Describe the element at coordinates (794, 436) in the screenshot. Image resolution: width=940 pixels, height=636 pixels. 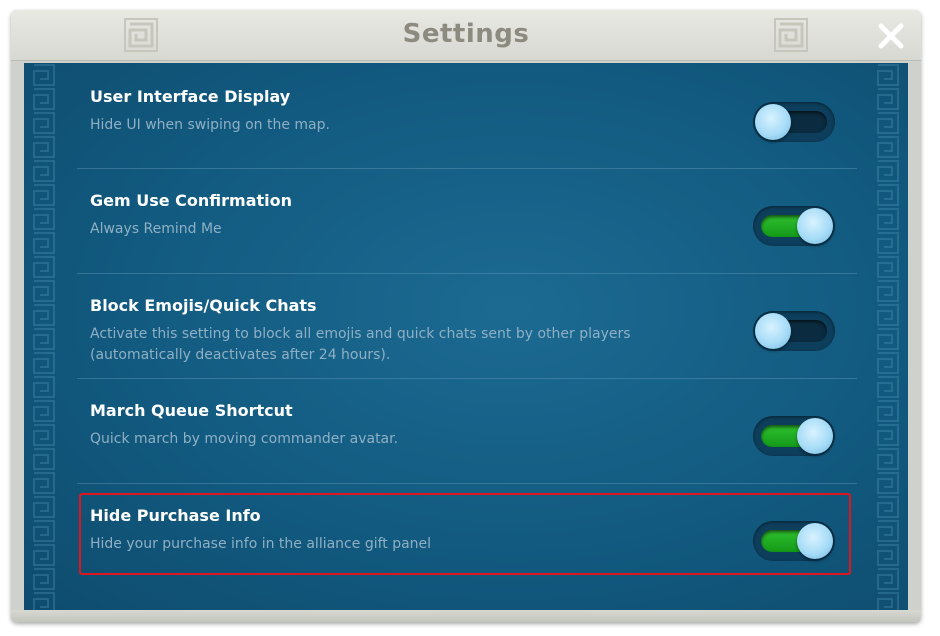
I see `toggle-march-queue-shortcut` at that location.